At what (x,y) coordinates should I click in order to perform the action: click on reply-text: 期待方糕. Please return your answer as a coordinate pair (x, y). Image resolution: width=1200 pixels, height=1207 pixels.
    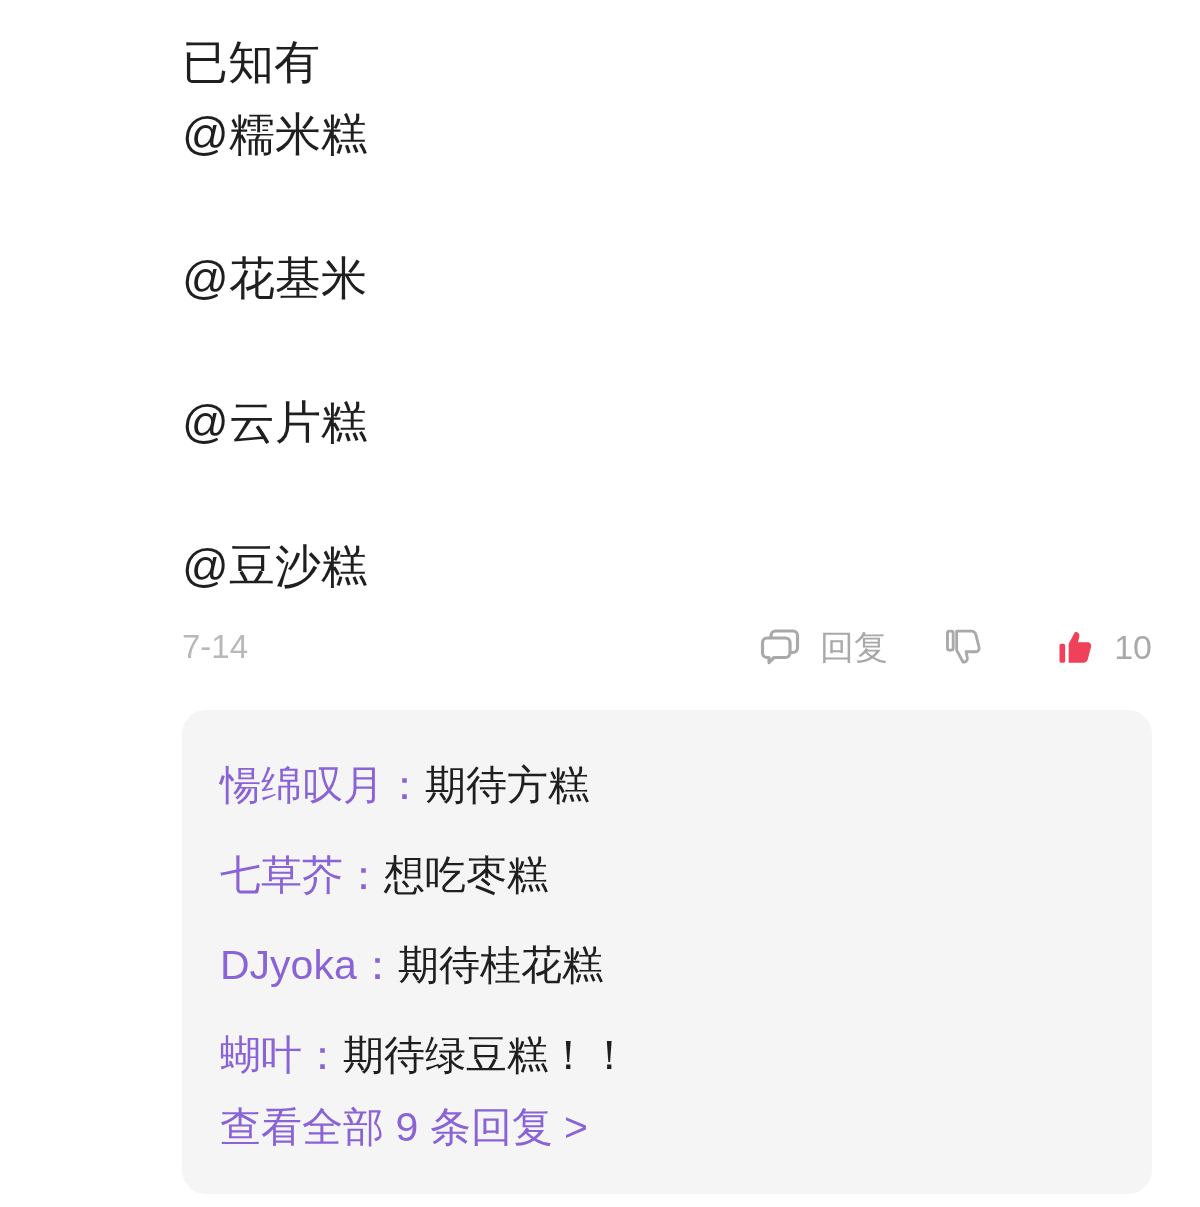
    Looking at the image, I should click on (507, 785).